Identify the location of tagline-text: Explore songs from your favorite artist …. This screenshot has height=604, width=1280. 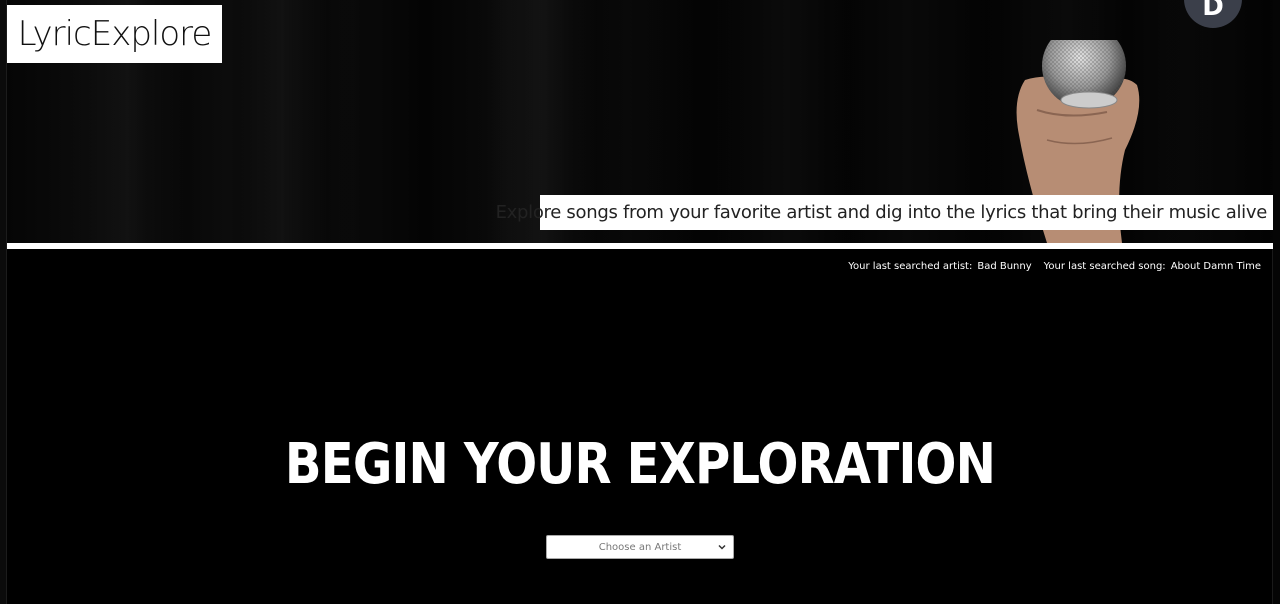
(881, 212).